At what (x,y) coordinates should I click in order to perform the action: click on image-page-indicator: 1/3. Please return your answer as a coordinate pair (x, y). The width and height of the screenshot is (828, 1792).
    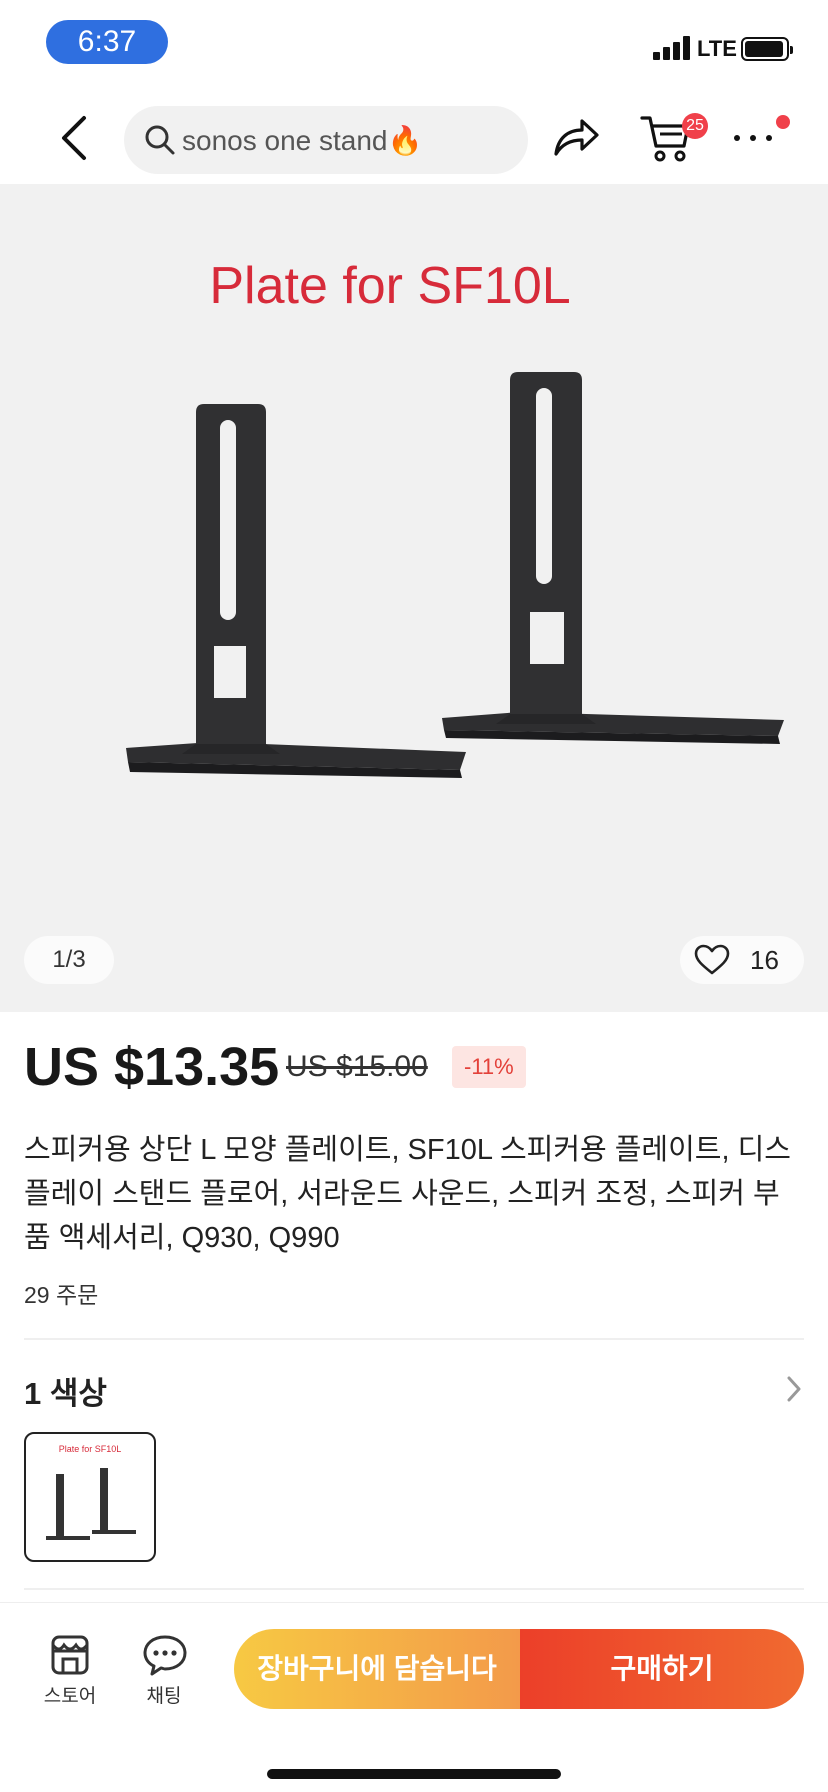
    Looking at the image, I should click on (69, 960).